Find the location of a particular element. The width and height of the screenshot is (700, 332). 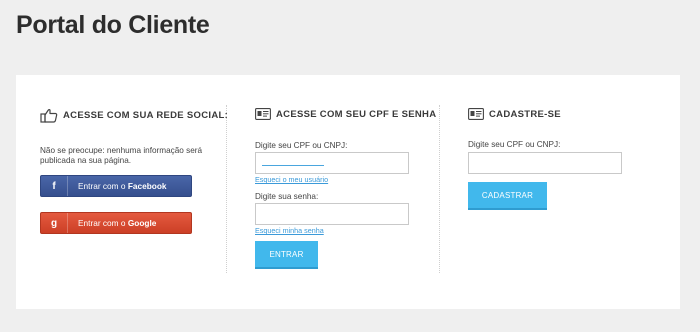

cpf-label: Digite seu CPF ou CNPJ: is located at coordinates (301, 145).